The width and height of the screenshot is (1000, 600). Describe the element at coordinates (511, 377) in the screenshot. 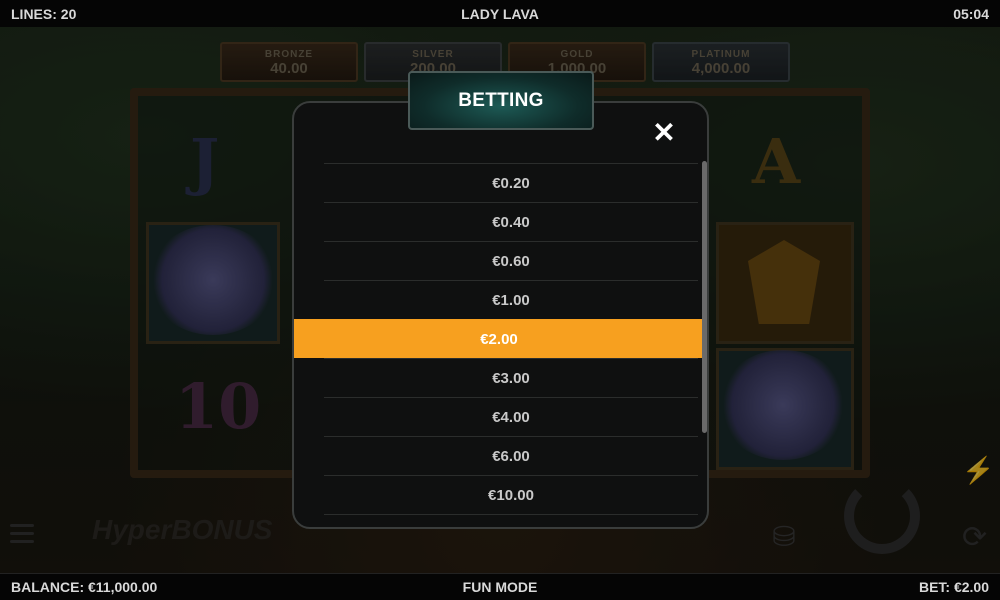

I see `bet-option: €3.00` at that location.